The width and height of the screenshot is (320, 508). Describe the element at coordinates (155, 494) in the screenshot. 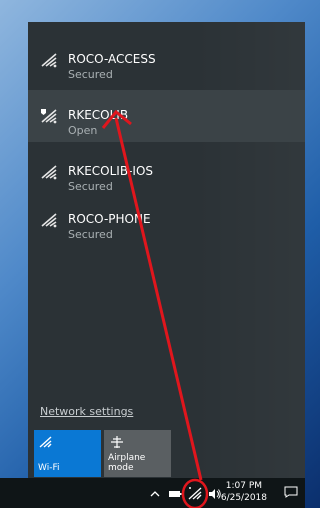

I see `chevron-up-icon` at that location.